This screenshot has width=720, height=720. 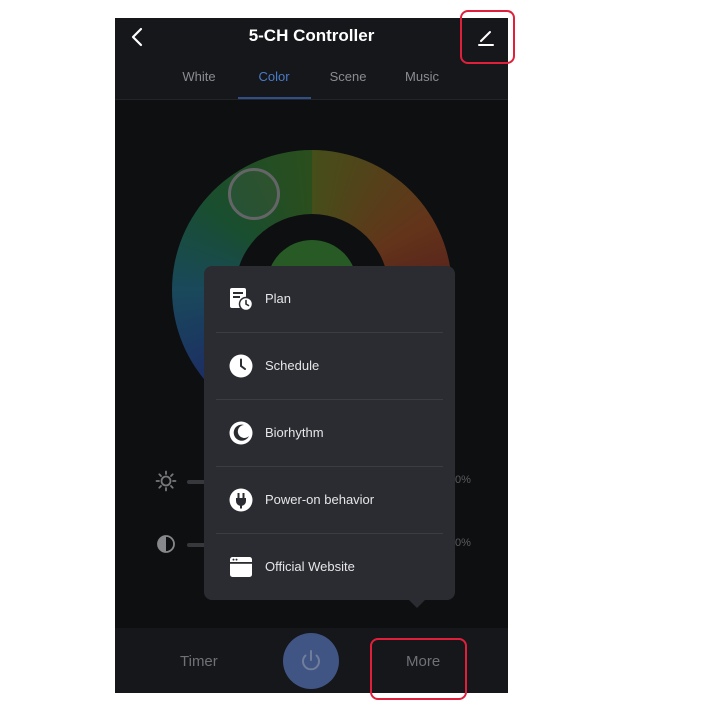 I want to click on menu-item-label: Power-on behavior, so click(x=320, y=499).